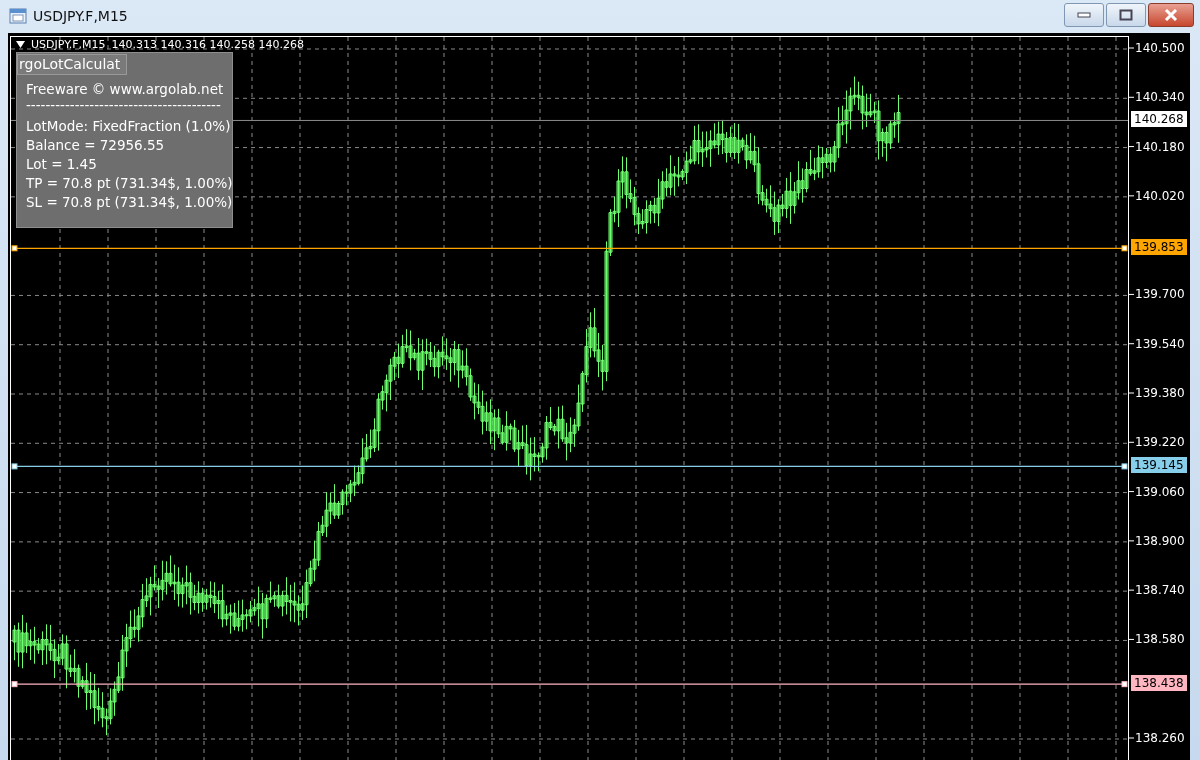 The image size is (1200, 760). Describe the element at coordinates (1160, 738) in the screenshot. I see `price-label: 138.260` at that location.